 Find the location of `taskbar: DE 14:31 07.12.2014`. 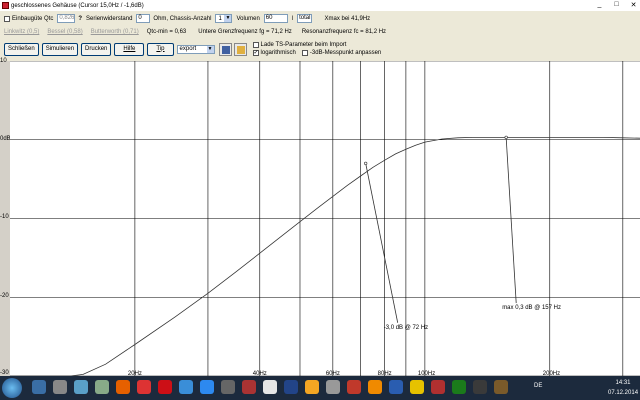

taskbar: DE 14:31 07.12.2014 is located at coordinates (320, 388).